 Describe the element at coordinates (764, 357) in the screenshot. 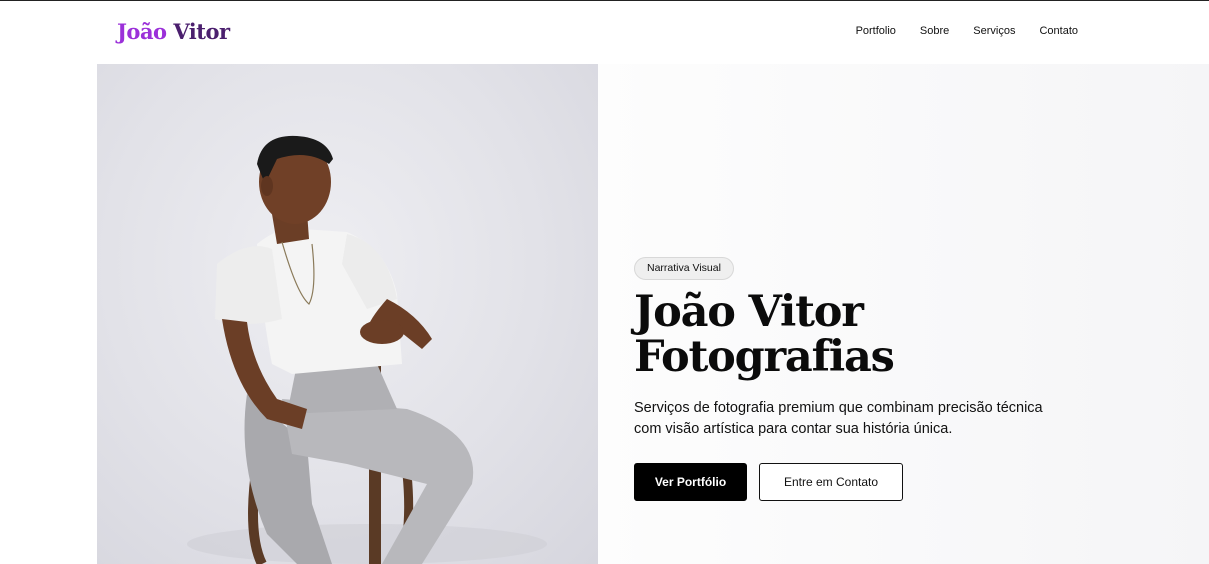

I see `hero-title-line2: Fotografias` at that location.